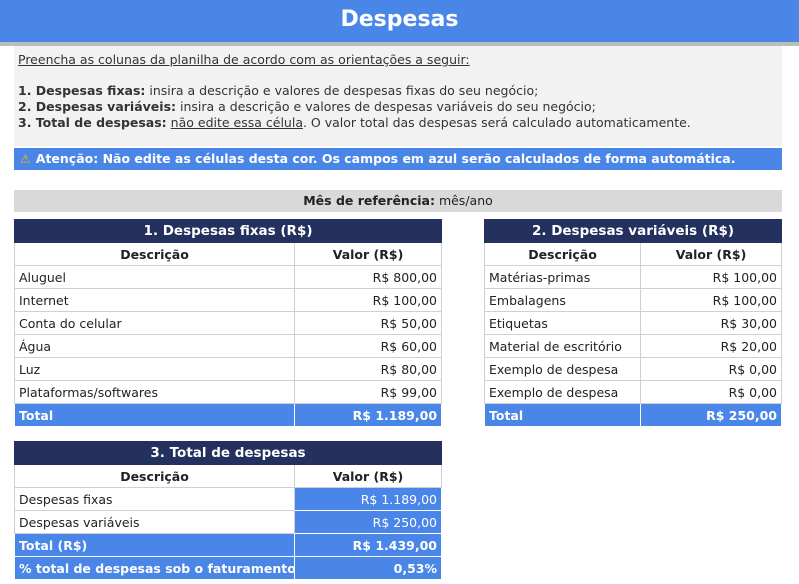 This screenshot has height=584, width=799. I want to click on description-cell: Despesas fixas, so click(154, 499).